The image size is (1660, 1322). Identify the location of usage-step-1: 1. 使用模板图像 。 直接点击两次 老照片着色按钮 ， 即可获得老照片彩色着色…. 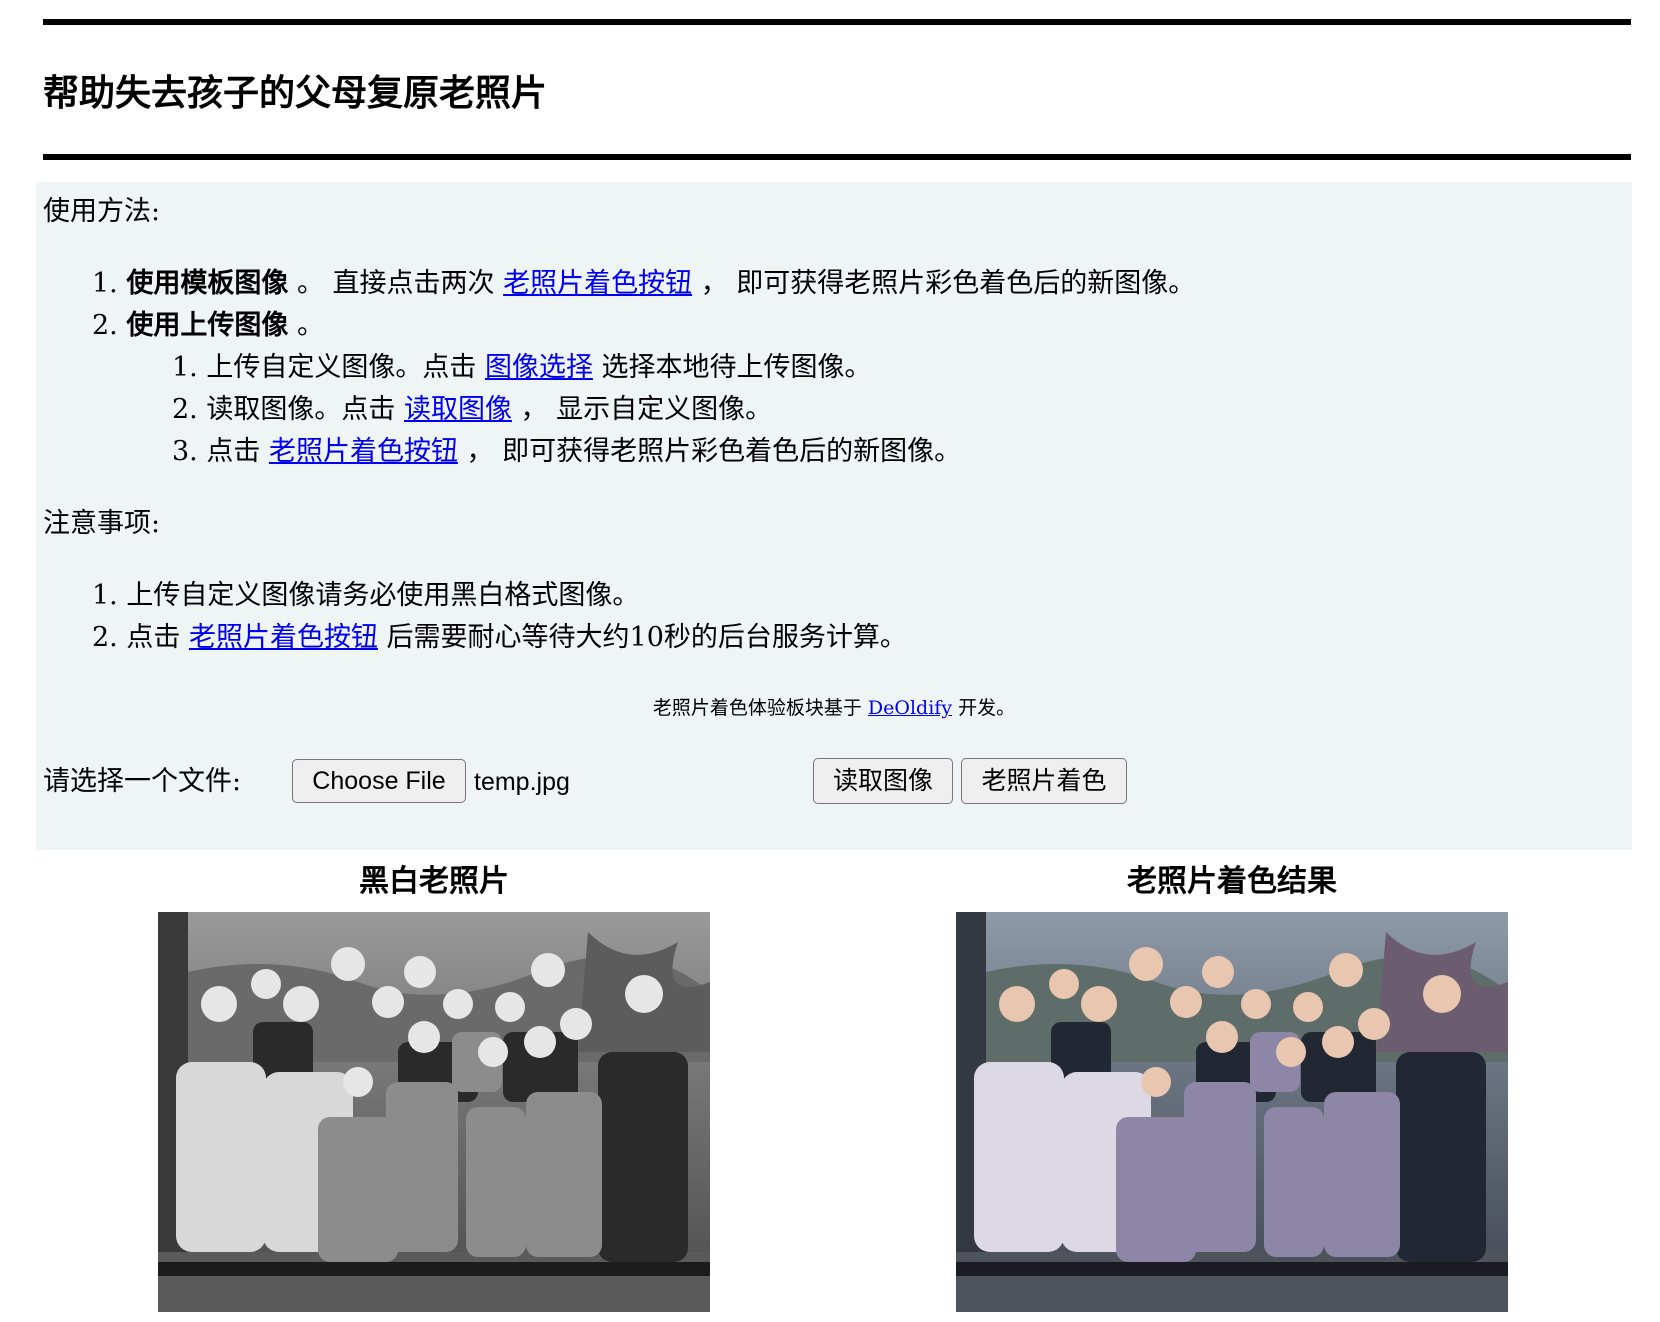
(644, 283).